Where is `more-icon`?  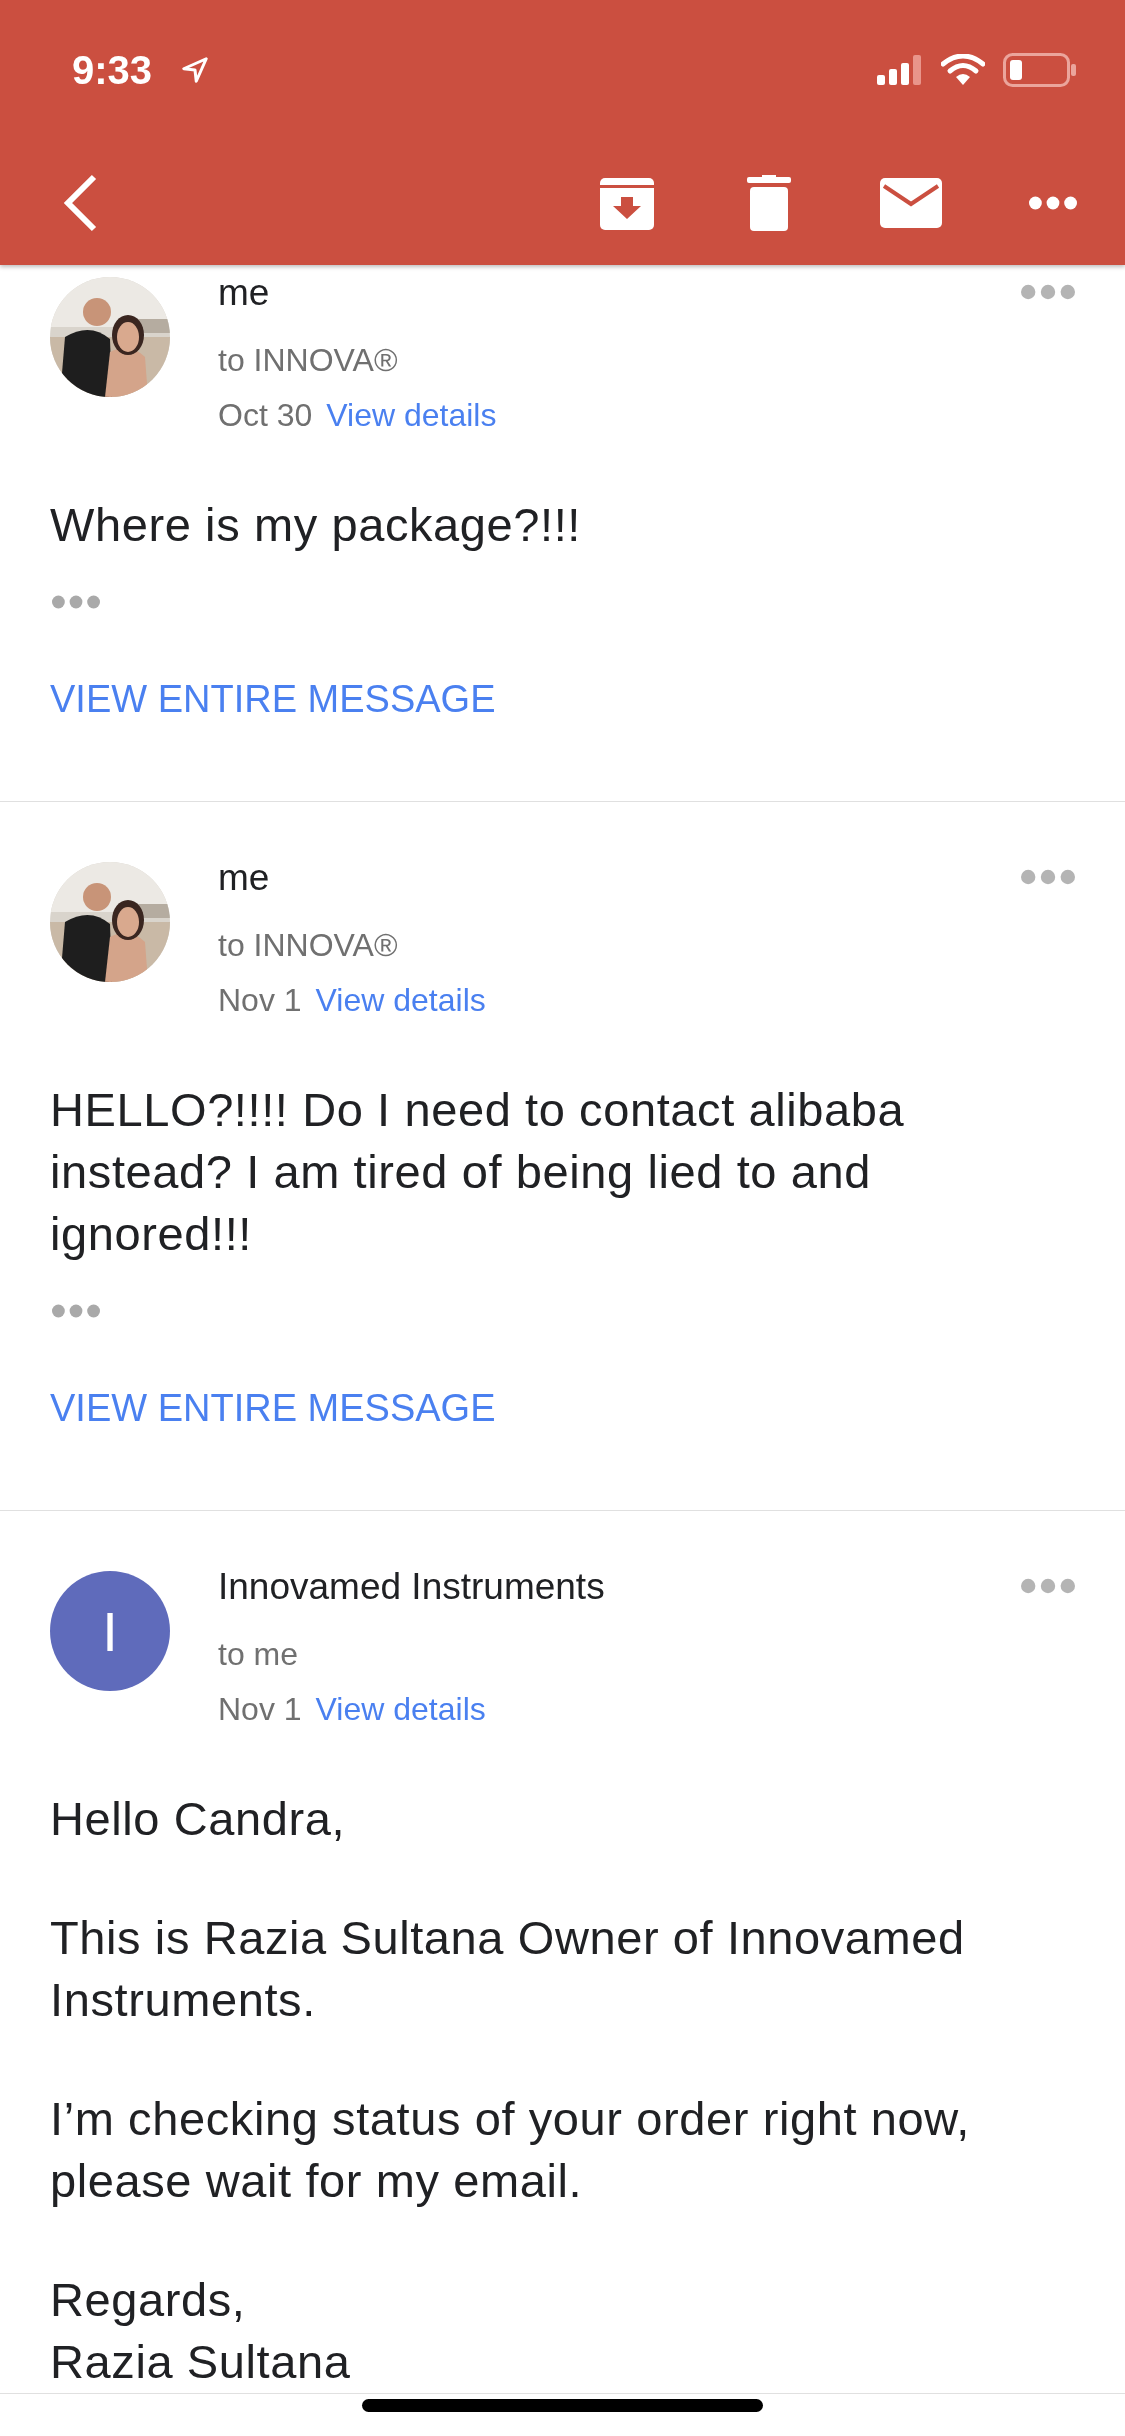 more-icon is located at coordinates (1053, 202).